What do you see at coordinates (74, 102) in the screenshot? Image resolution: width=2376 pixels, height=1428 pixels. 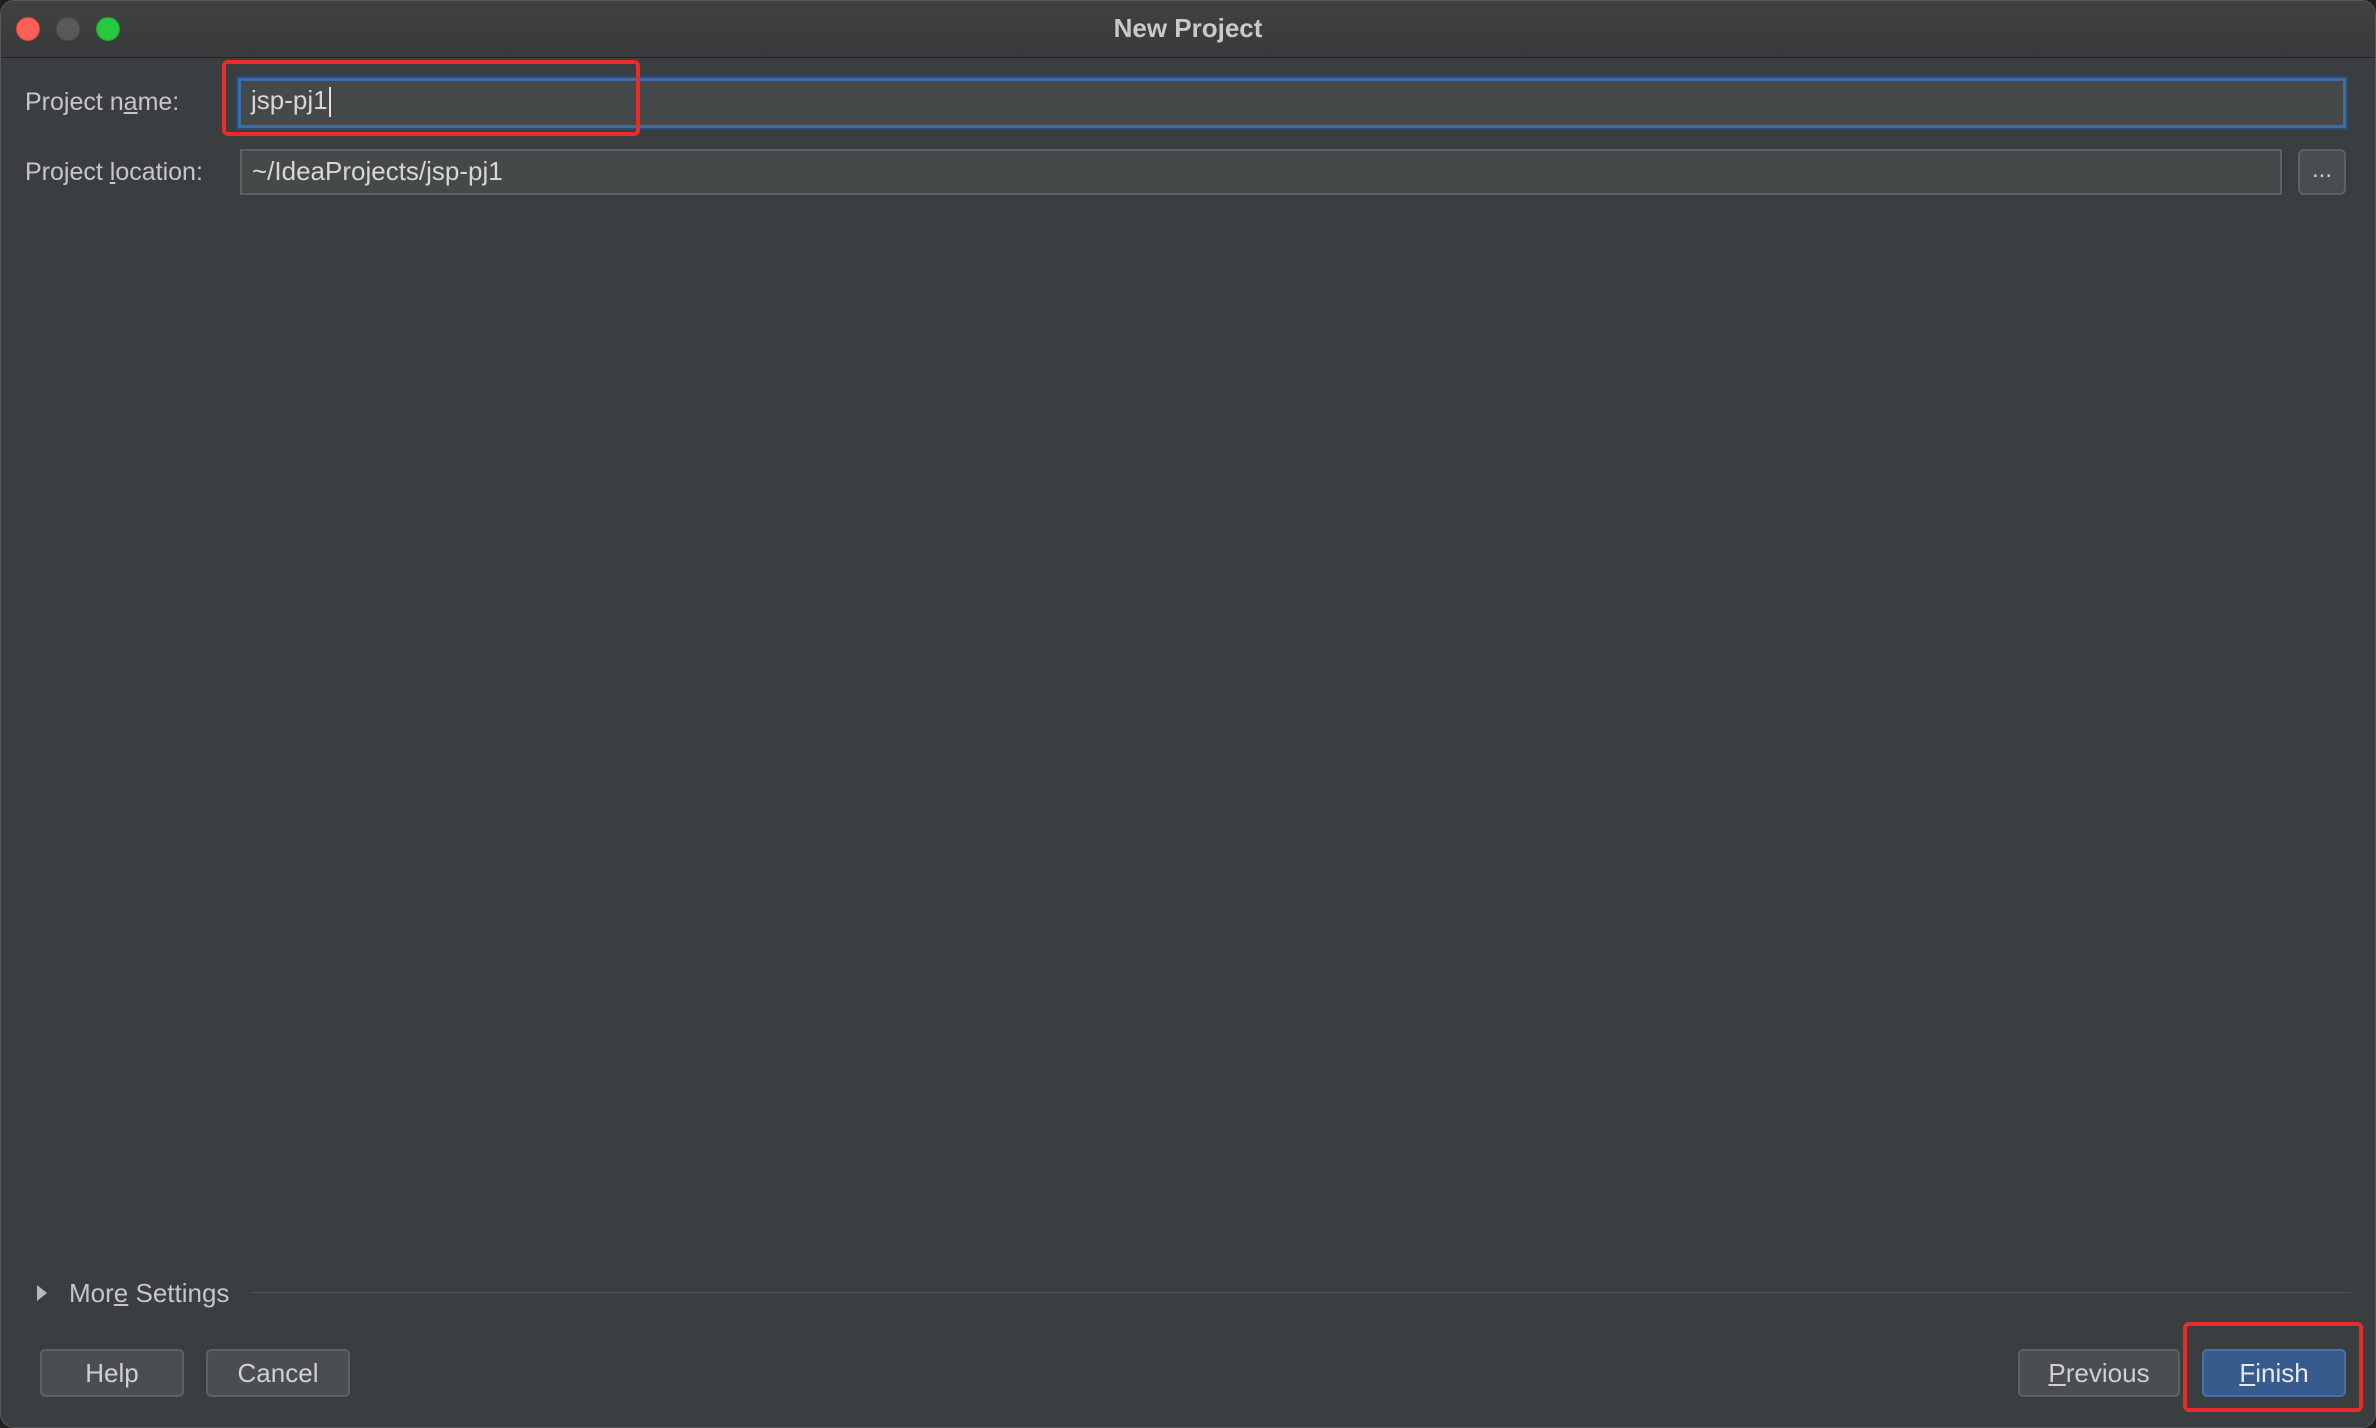 I see `project-name-label-part: Project n` at bounding box center [74, 102].